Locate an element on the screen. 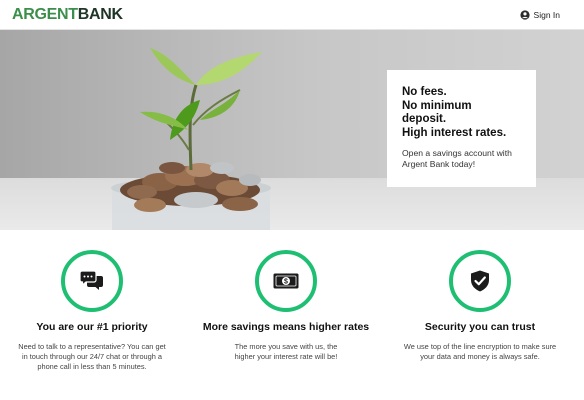  money-bill-icon: $ is located at coordinates (286, 281).